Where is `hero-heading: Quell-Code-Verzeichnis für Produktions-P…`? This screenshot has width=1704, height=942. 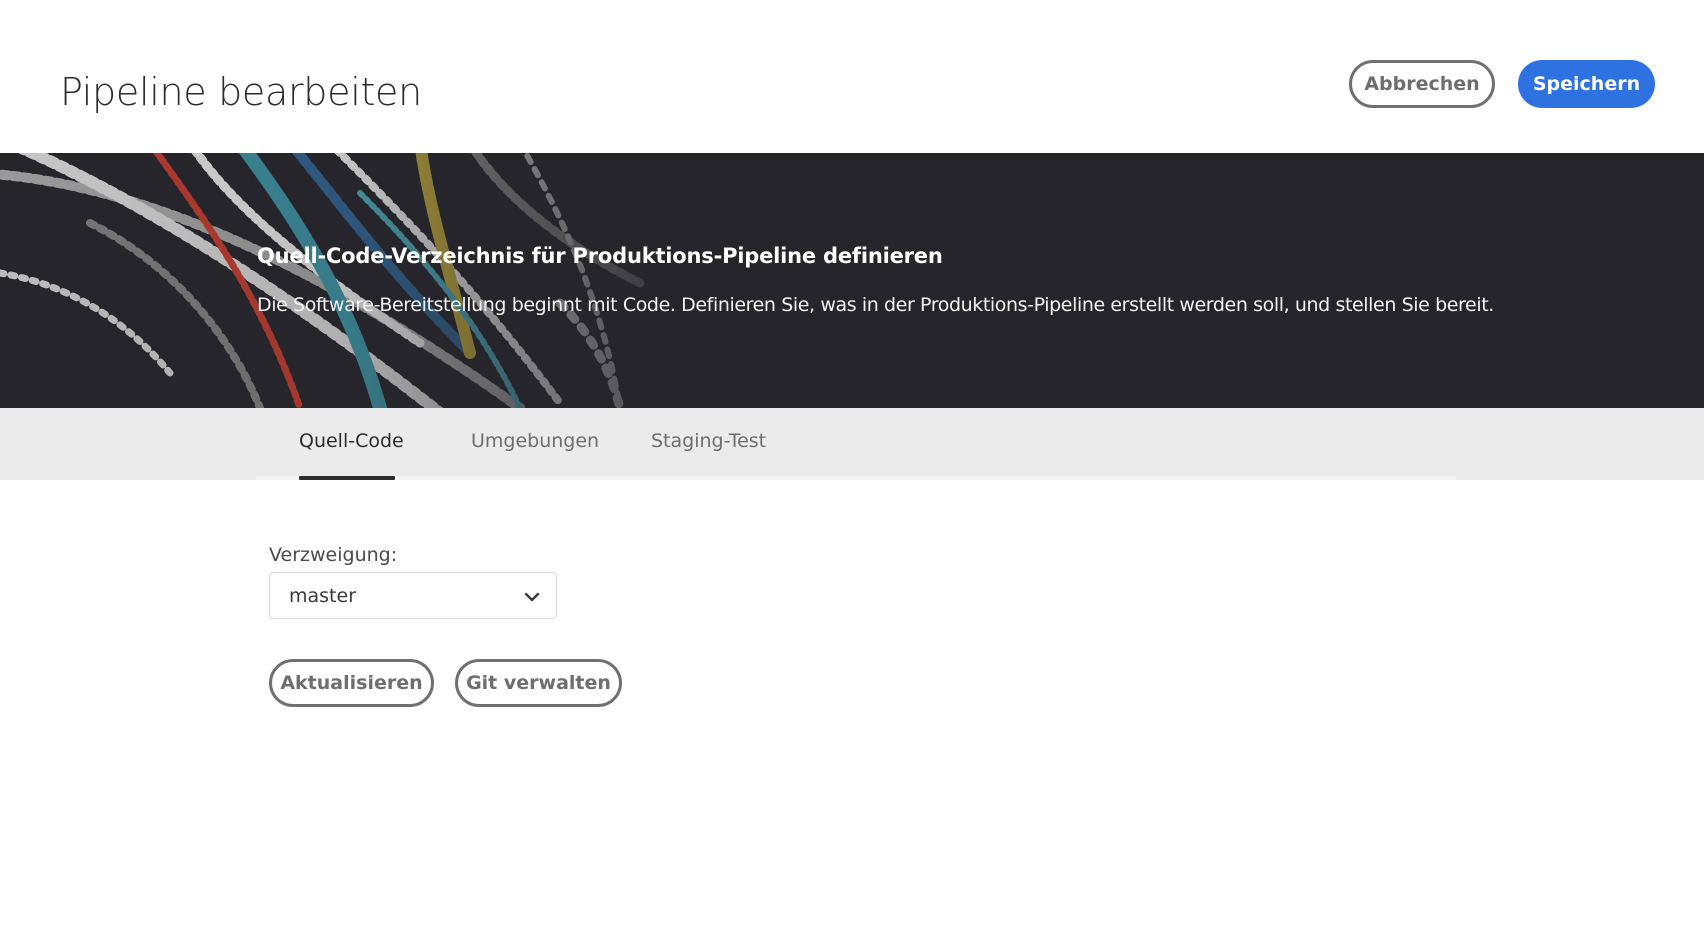 hero-heading: Quell-Code-Verzeichnis für Produktions-P… is located at coordinates (600, 256).